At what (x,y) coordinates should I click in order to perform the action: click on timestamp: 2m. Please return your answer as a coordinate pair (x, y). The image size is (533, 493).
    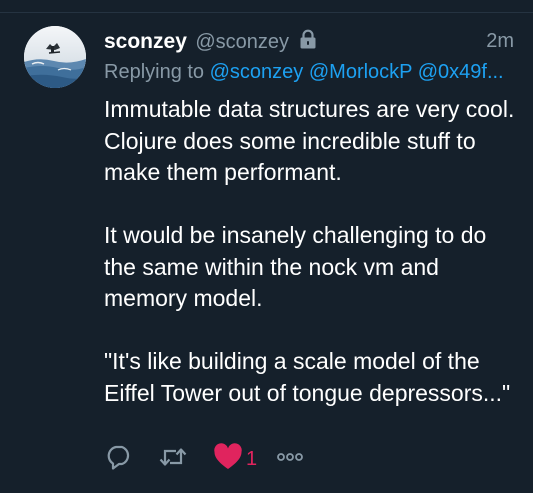
    Looking at the image, I should click on (500, 41).